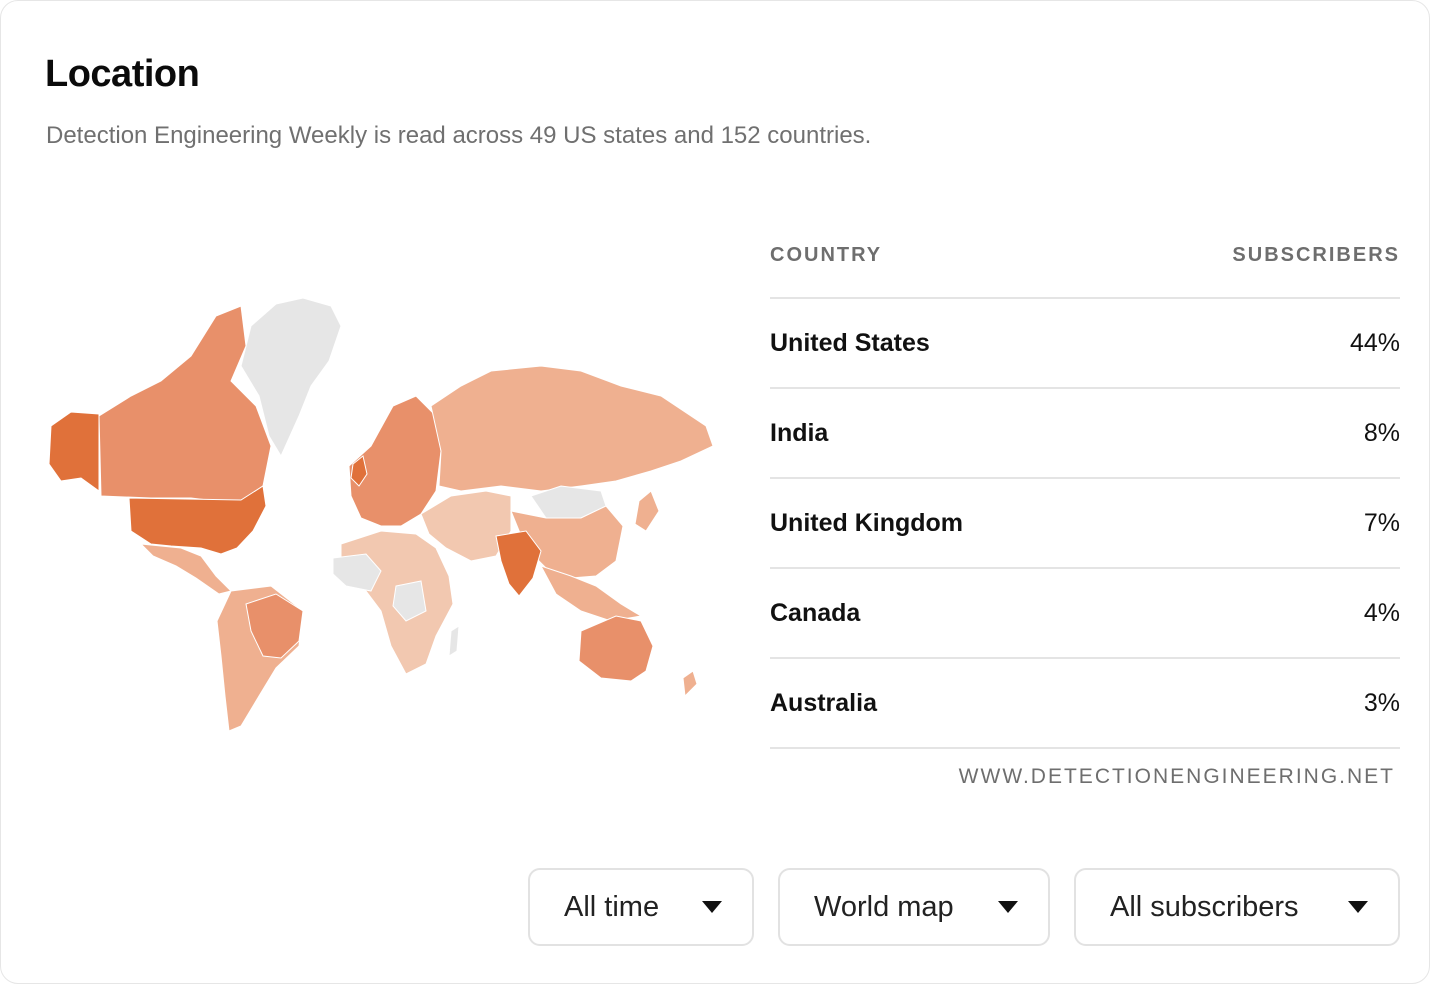  What do you see at coordinates (1176, 776) in the screenshot?
I see `publication-domain: WWW.DETECTIONENGINEERING.NET` at bounding box center [1176, 776].